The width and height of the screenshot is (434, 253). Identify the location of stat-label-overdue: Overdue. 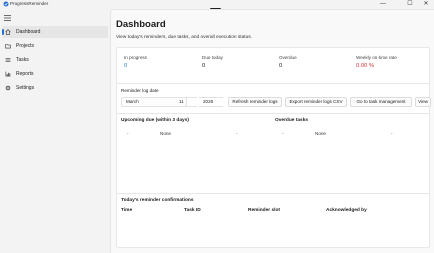
(288, 57).